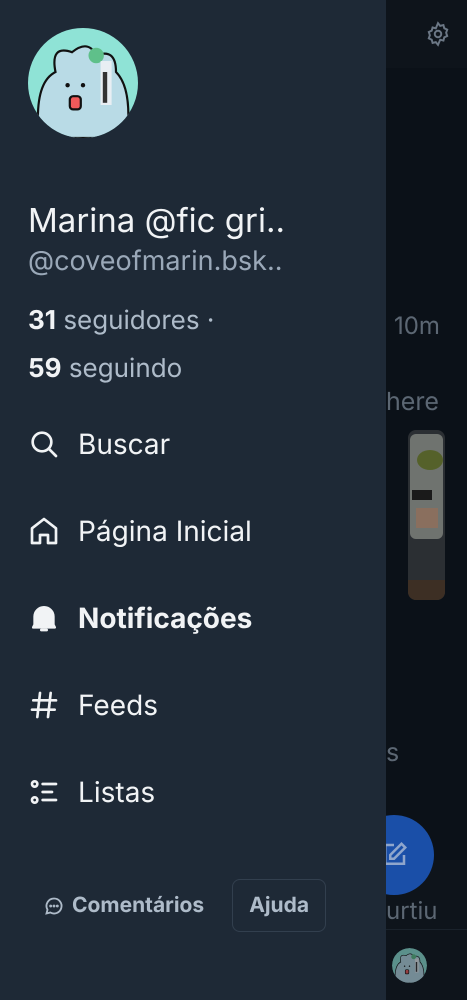  I want to click on followers-count: 31 seguidores ·, so click(121, 321).